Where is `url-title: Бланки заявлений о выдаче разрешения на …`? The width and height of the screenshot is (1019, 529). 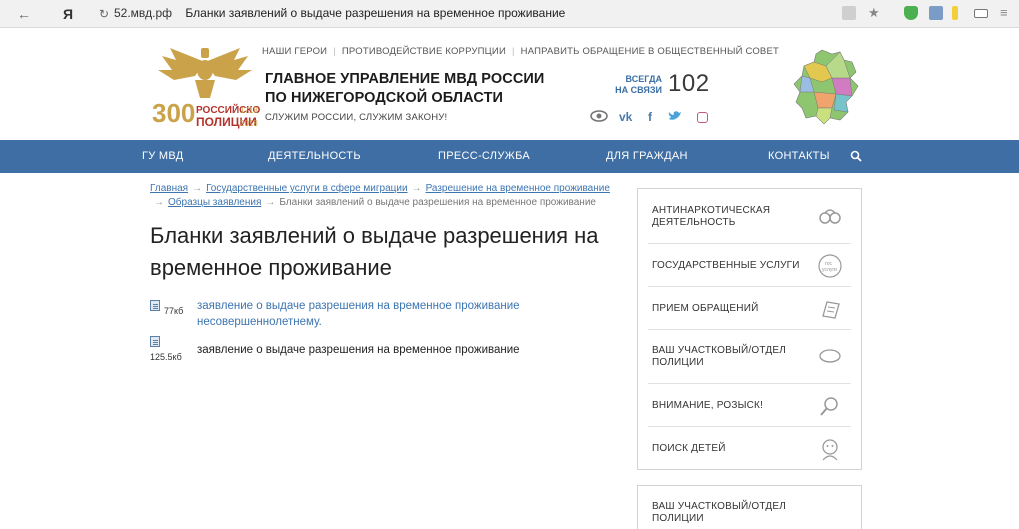
url-title: Бланки заявлений о выдаче разрешения на … is located at coordinates (375, 13).